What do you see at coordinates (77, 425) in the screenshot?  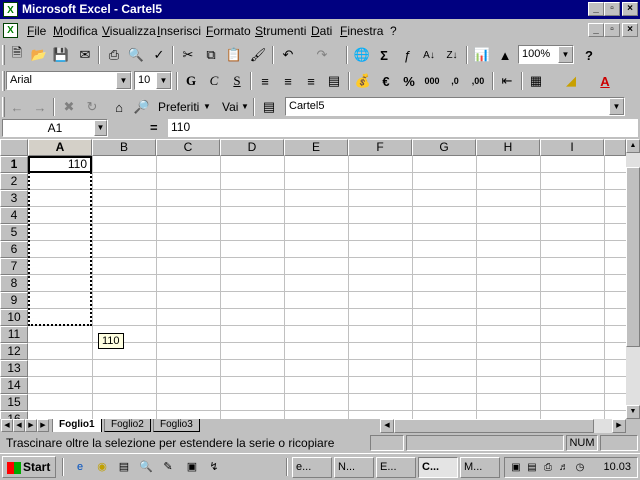 I see `sheet-tab-foglio1: Foglio1` at bounding box center [77, 425].